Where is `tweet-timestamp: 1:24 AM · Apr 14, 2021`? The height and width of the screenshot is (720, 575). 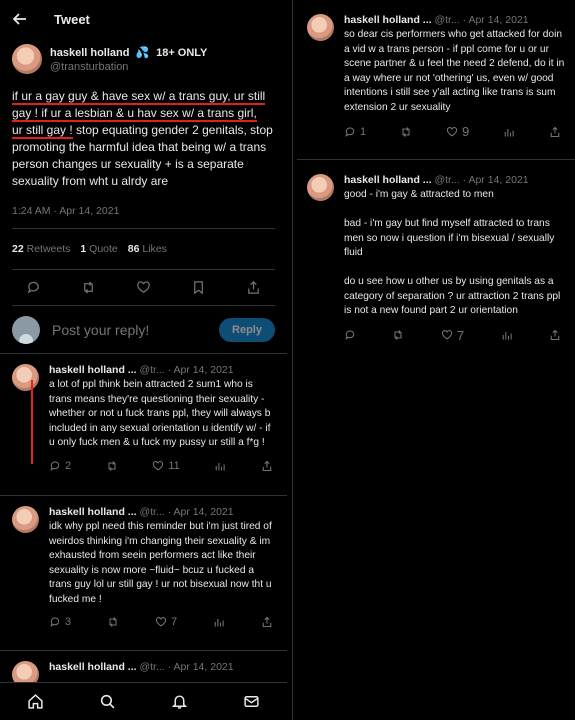 tweet-timestamp: 1:24 AM · Apr 14, 2021 is located at coordinates (143, 209).